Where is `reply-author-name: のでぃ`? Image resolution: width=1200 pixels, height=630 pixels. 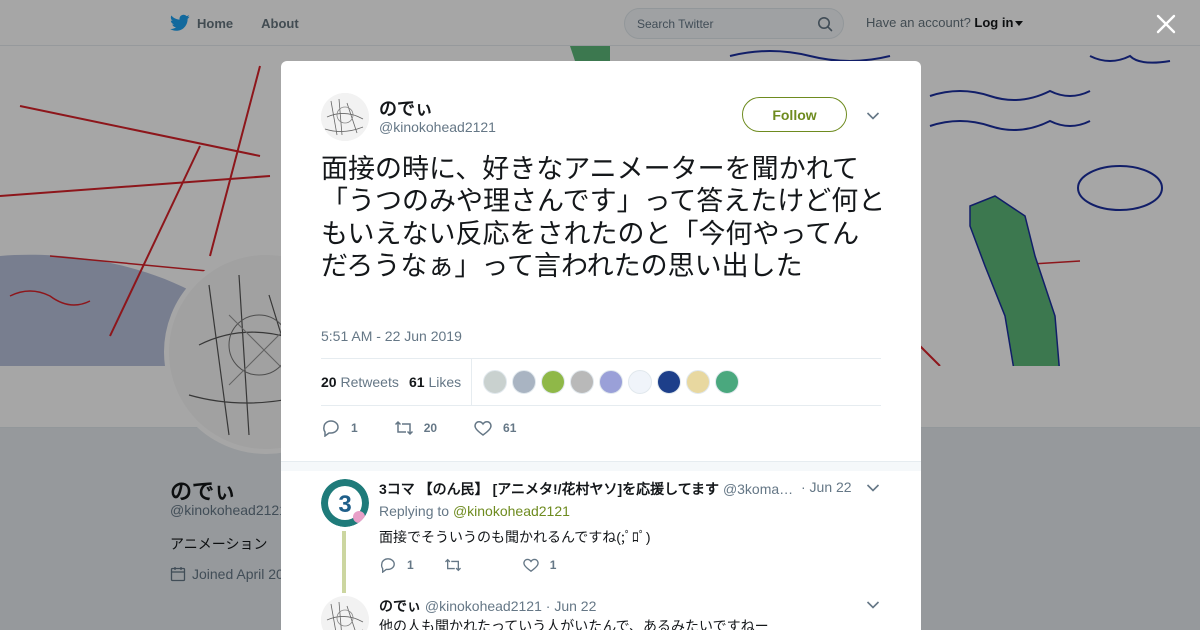 reply-author-name: のでぃ is located at coordinates (400, 606).